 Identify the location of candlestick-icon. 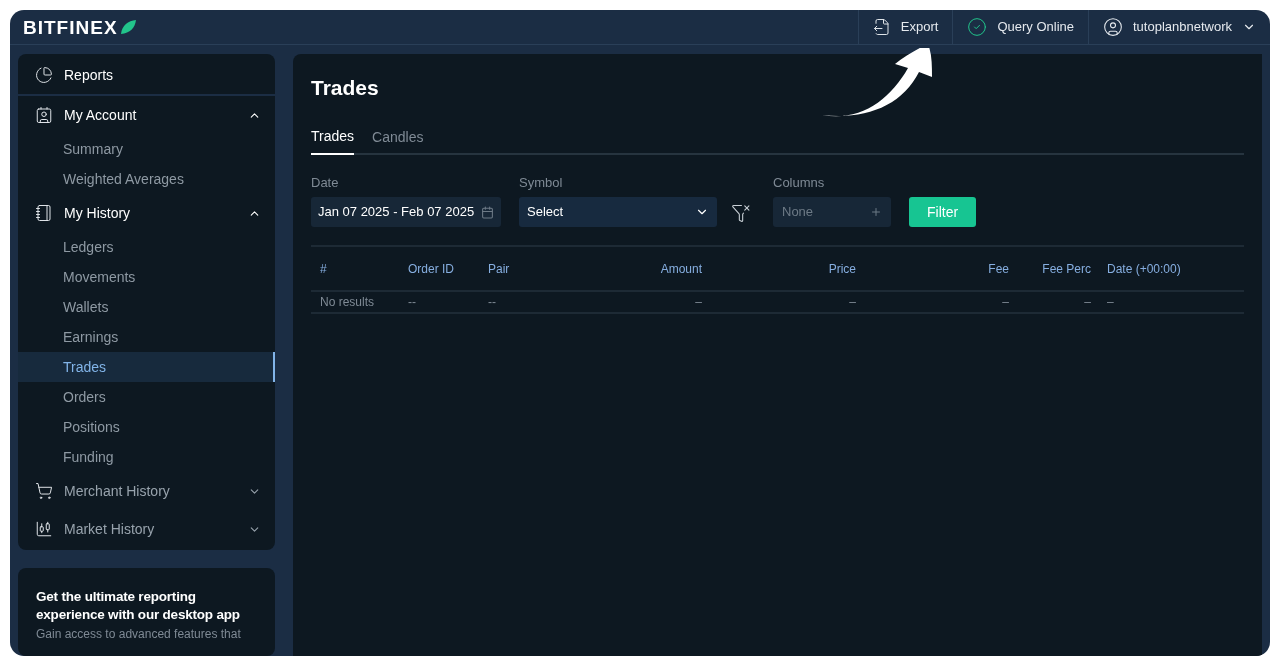
(44, 529).